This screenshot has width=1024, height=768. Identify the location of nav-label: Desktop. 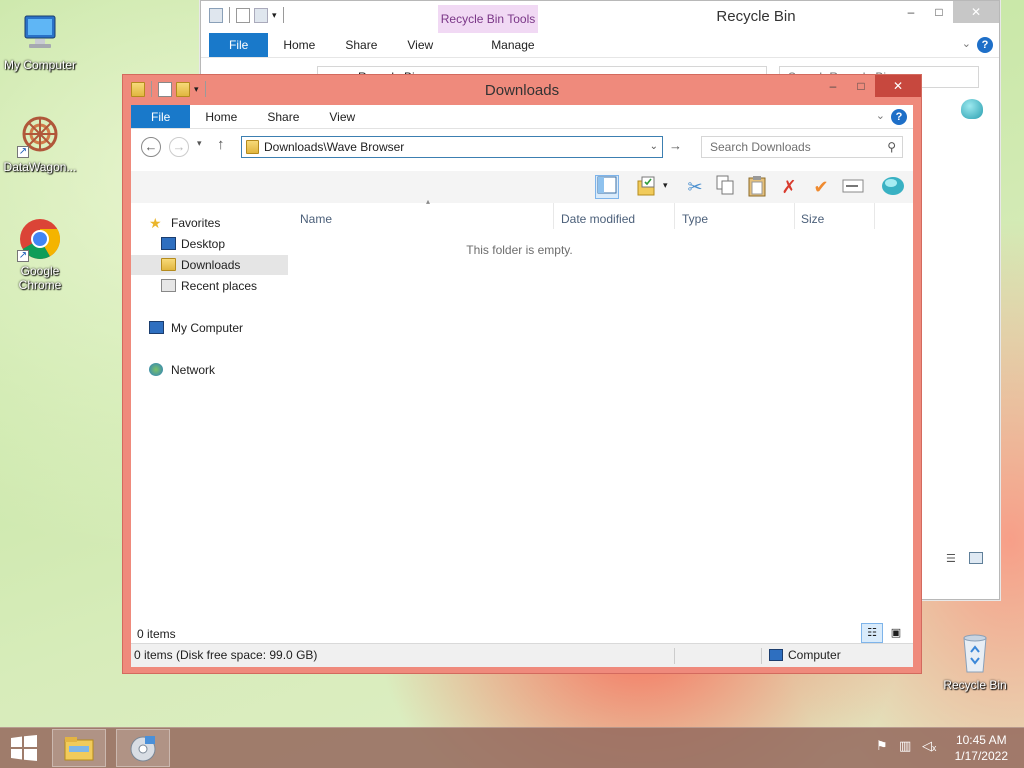
(203, 244).